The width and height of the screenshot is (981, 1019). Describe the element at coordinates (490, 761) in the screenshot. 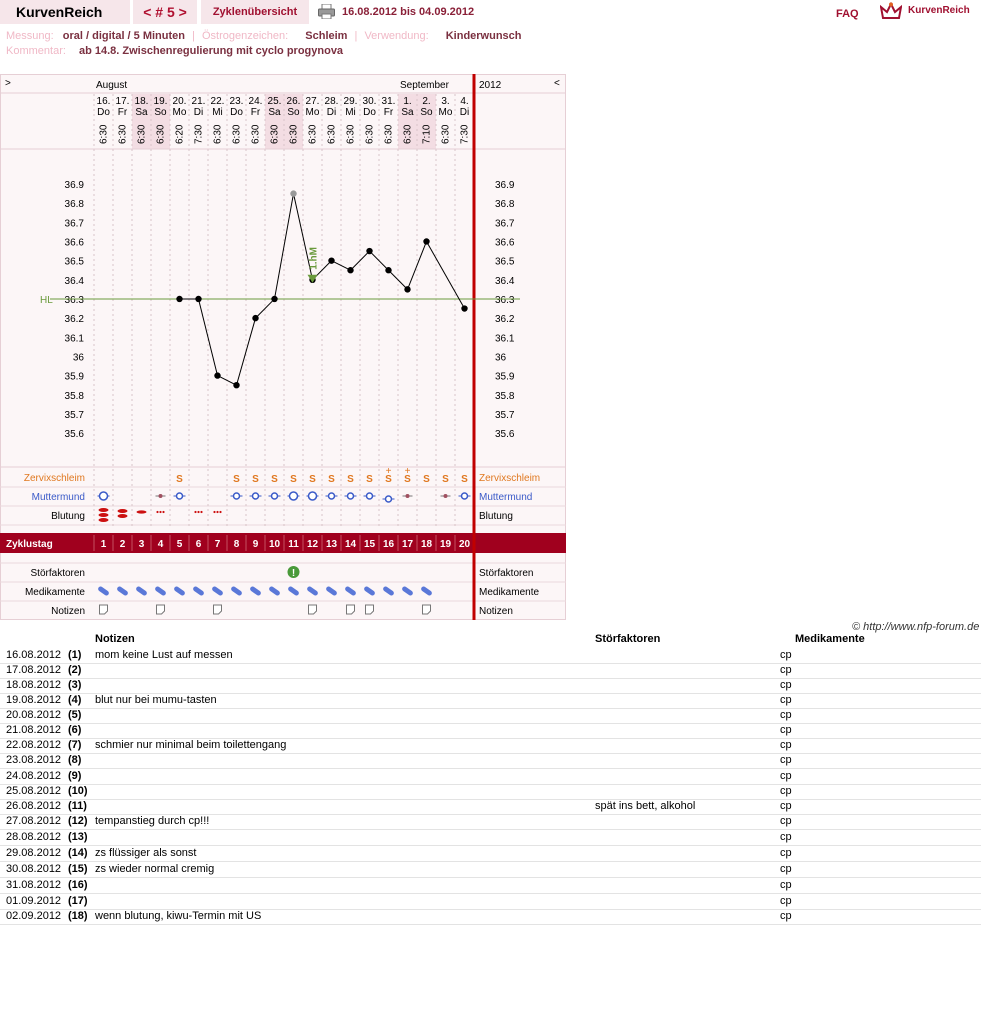

I see `table-row: 23.08.2012 (8) cp` at that location.